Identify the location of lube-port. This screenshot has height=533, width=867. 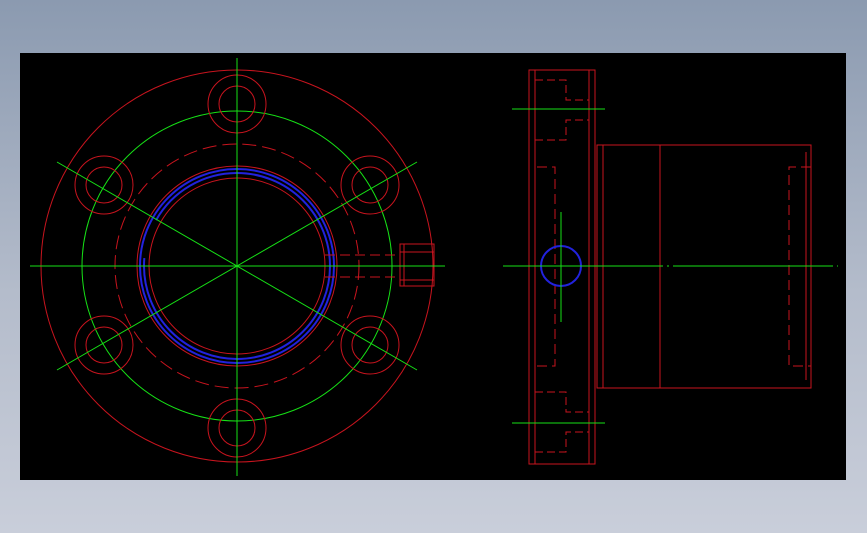
(380, 265).